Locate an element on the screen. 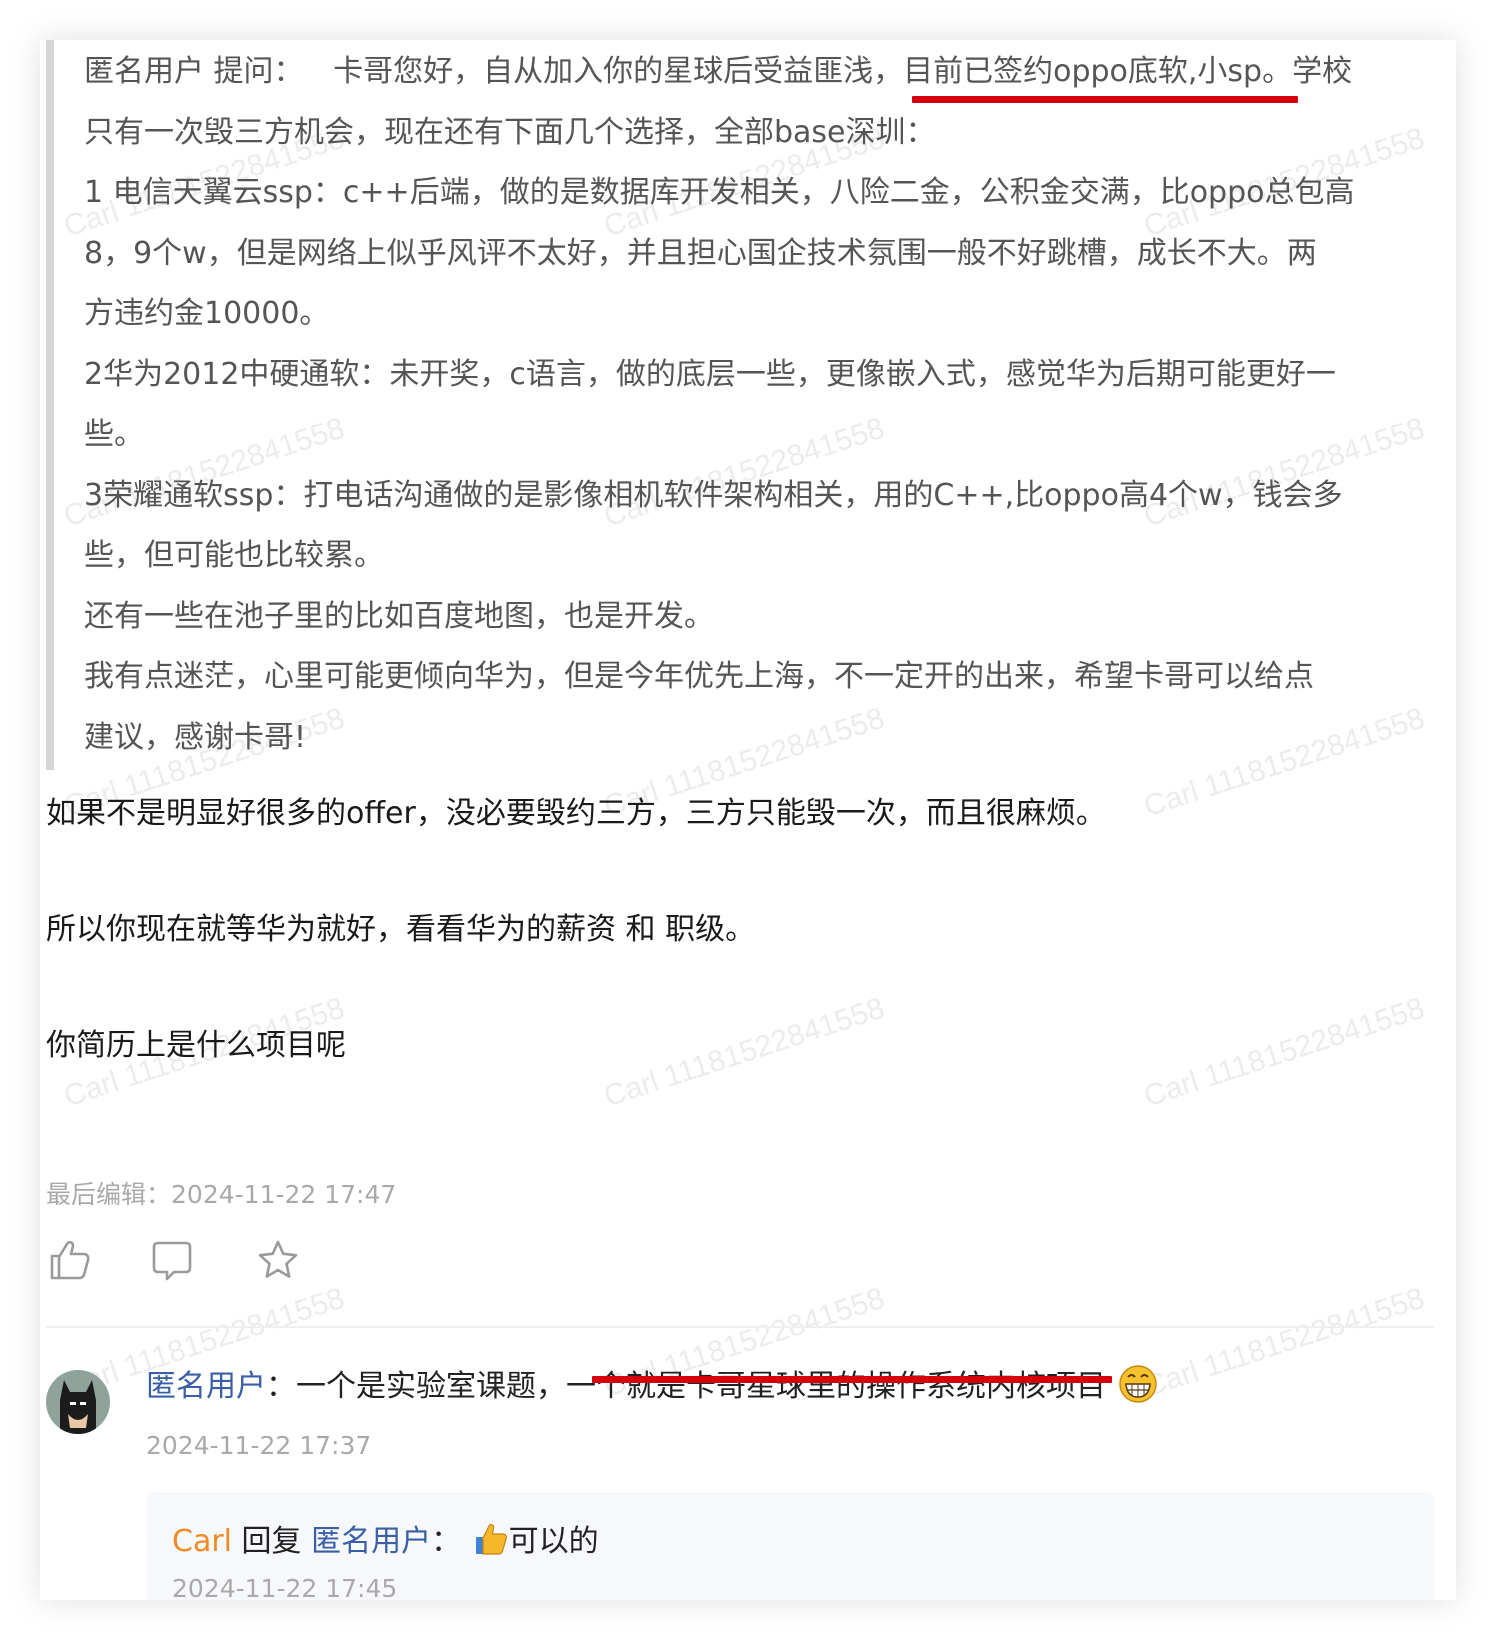  comment: 匿名用户：一个是实验室课题，一个就是卡哥星球里的操作系统内核项目 is located at coordinates (652, 1386).